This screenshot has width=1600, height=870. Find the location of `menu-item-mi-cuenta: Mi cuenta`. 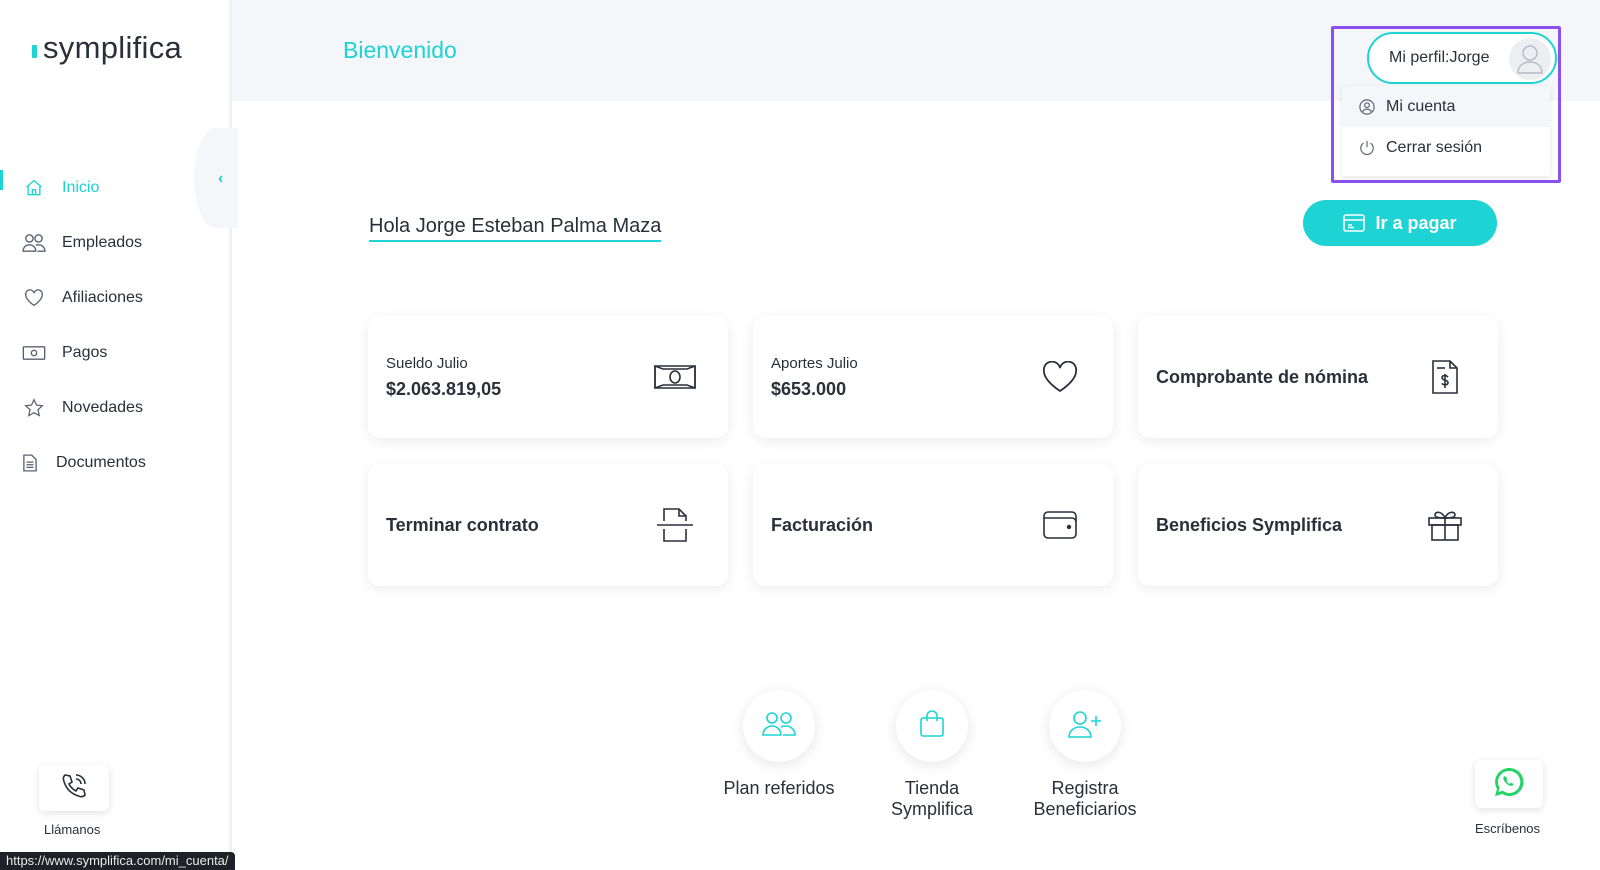

menu-item-mi-cuenta: Mi cuenta is located at coordinates (1446, 106).